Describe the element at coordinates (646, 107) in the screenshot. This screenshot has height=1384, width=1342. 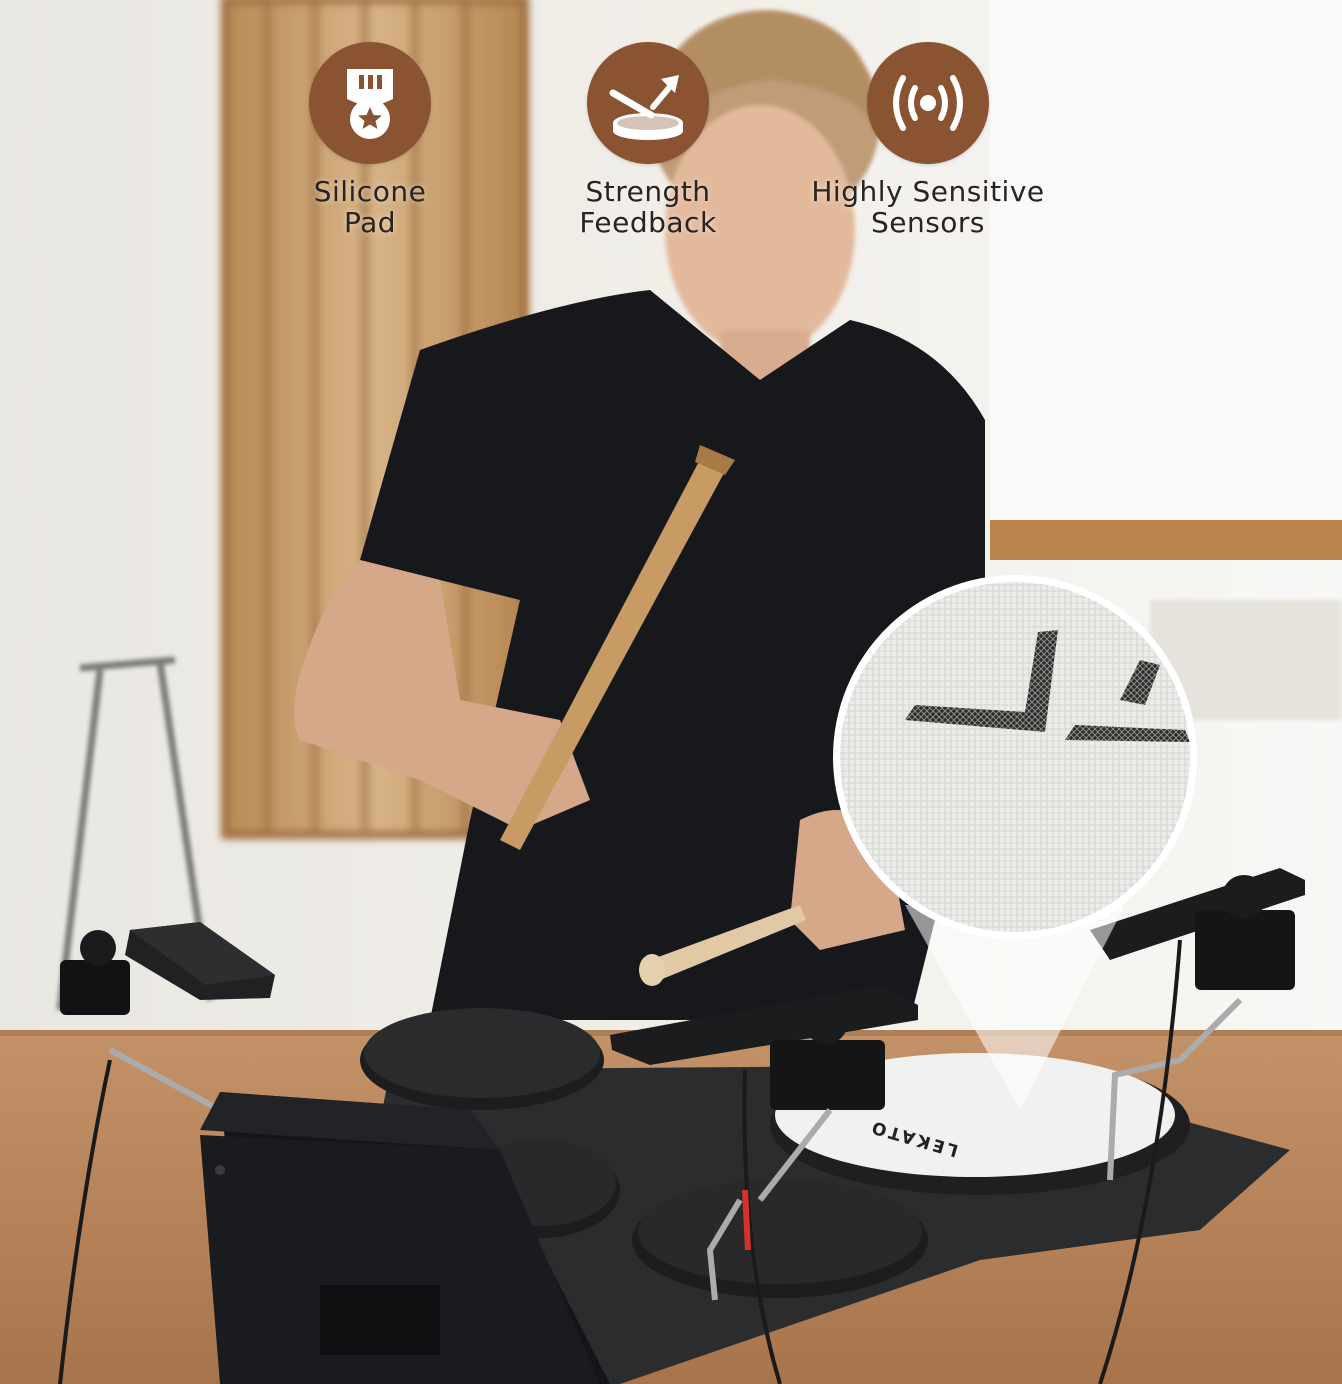
I see `drum-strike-arrow-icon` at that location.